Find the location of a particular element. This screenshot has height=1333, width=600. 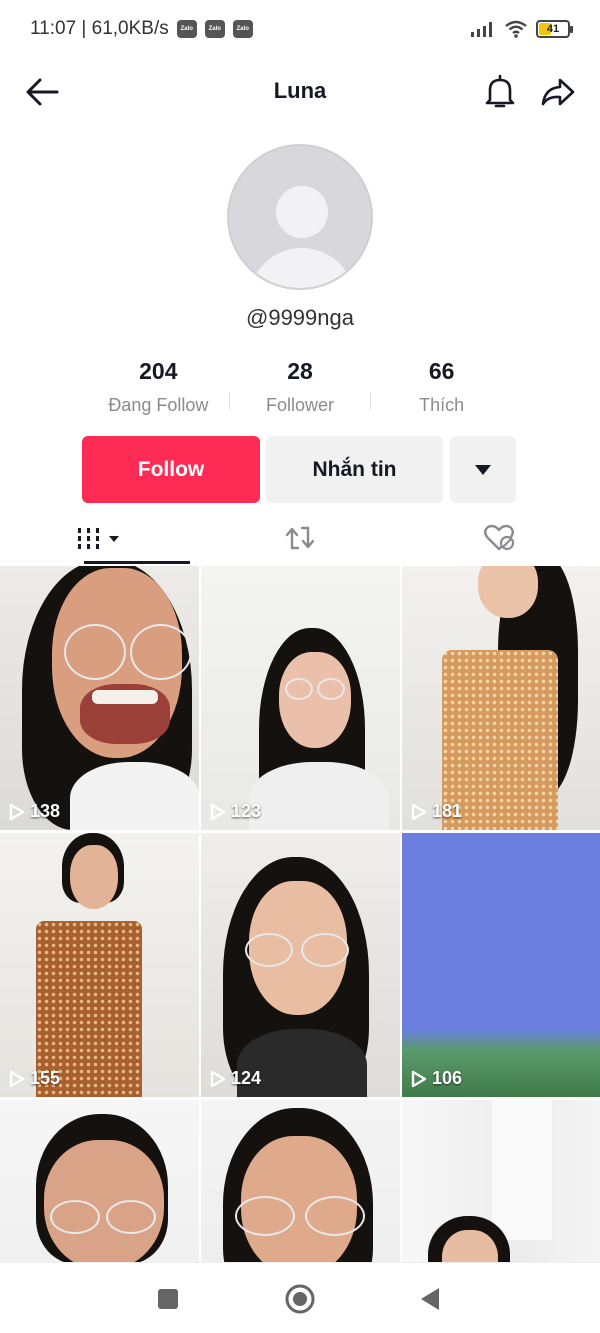

more-options-button is located at coordinates (483, 469).